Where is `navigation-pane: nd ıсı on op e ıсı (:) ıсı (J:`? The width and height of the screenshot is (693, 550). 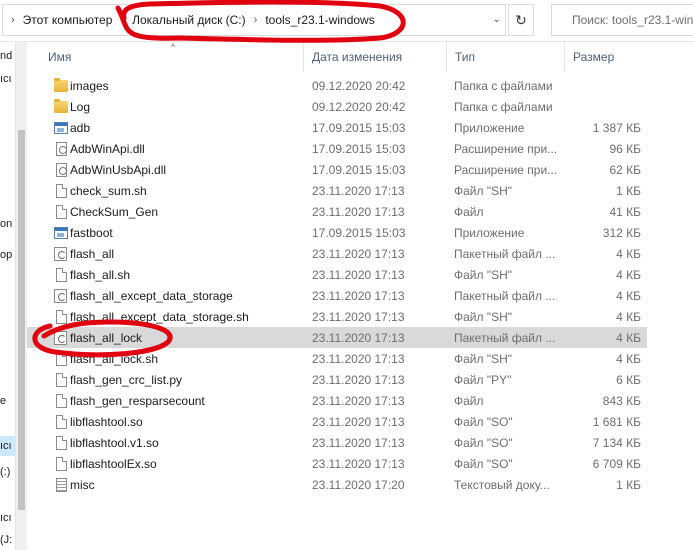 navigation-pane: nd ıсı on op e ıсı (:) ıсı (J: is located at coordinates (7, 296).